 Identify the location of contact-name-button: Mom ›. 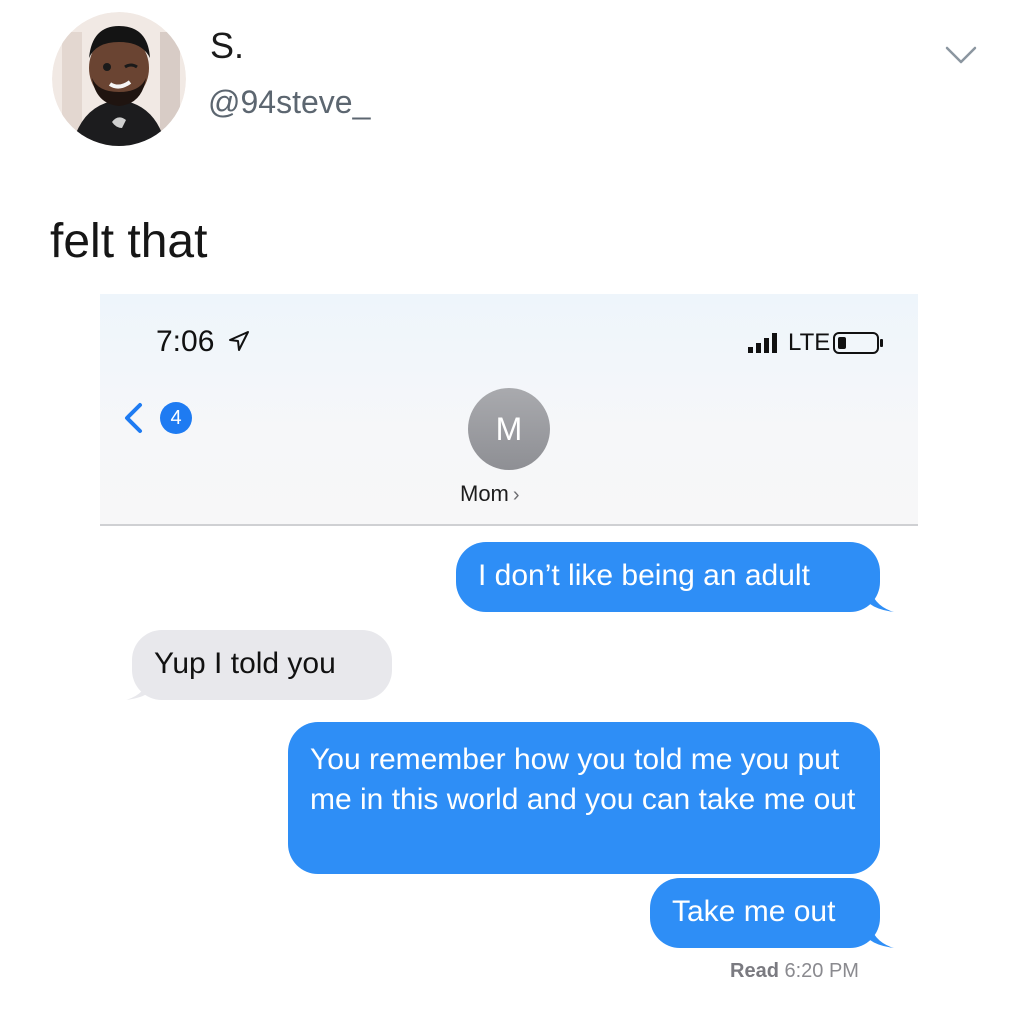
(490, 494).